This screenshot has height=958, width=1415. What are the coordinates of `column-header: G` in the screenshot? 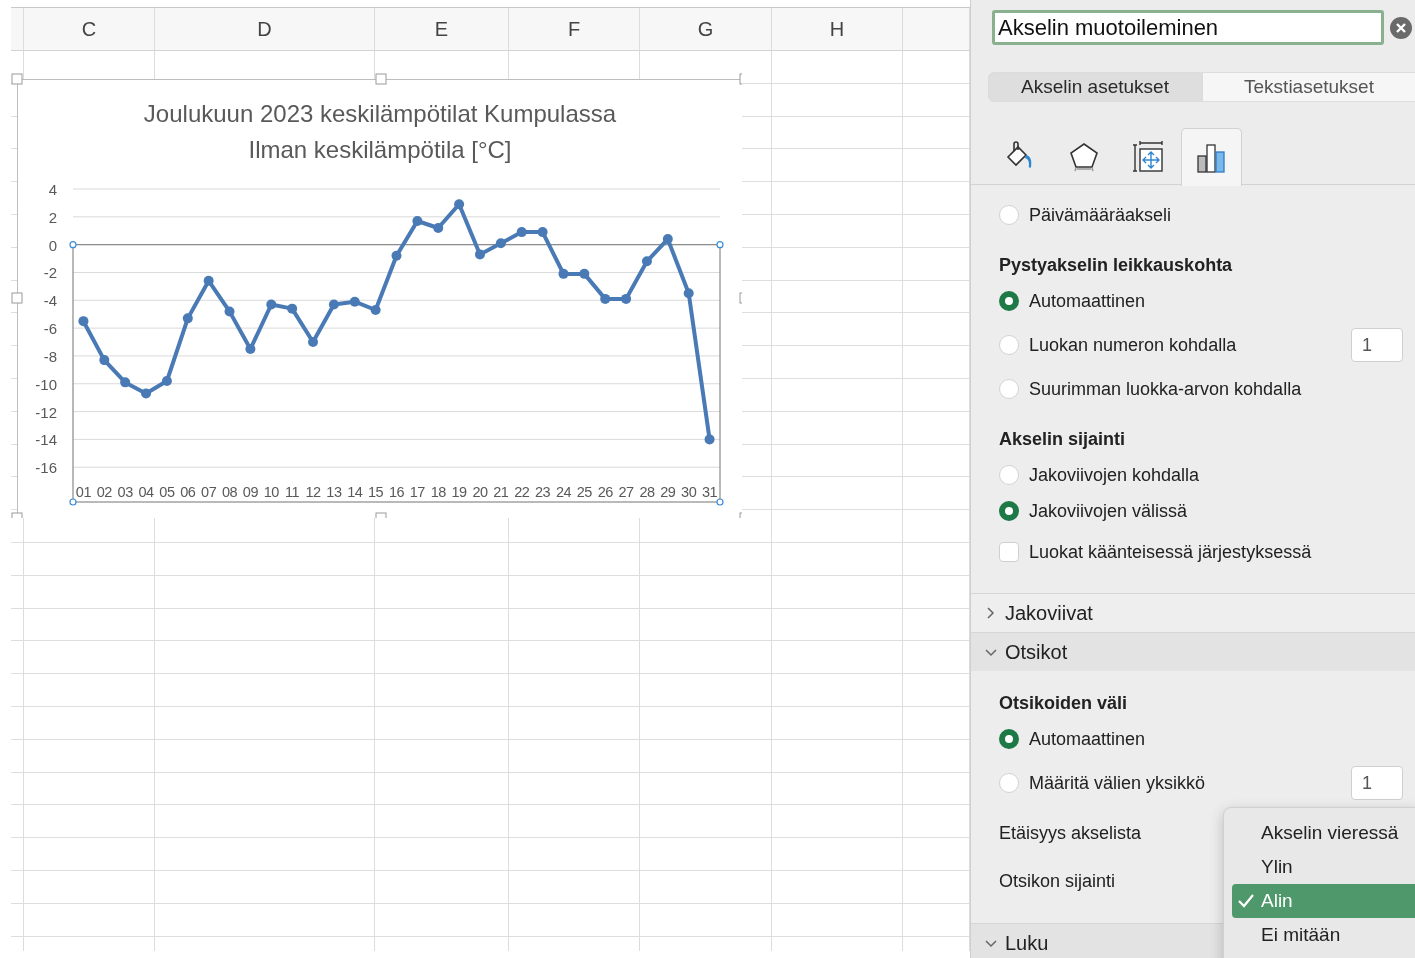 It's located at (706, 29).